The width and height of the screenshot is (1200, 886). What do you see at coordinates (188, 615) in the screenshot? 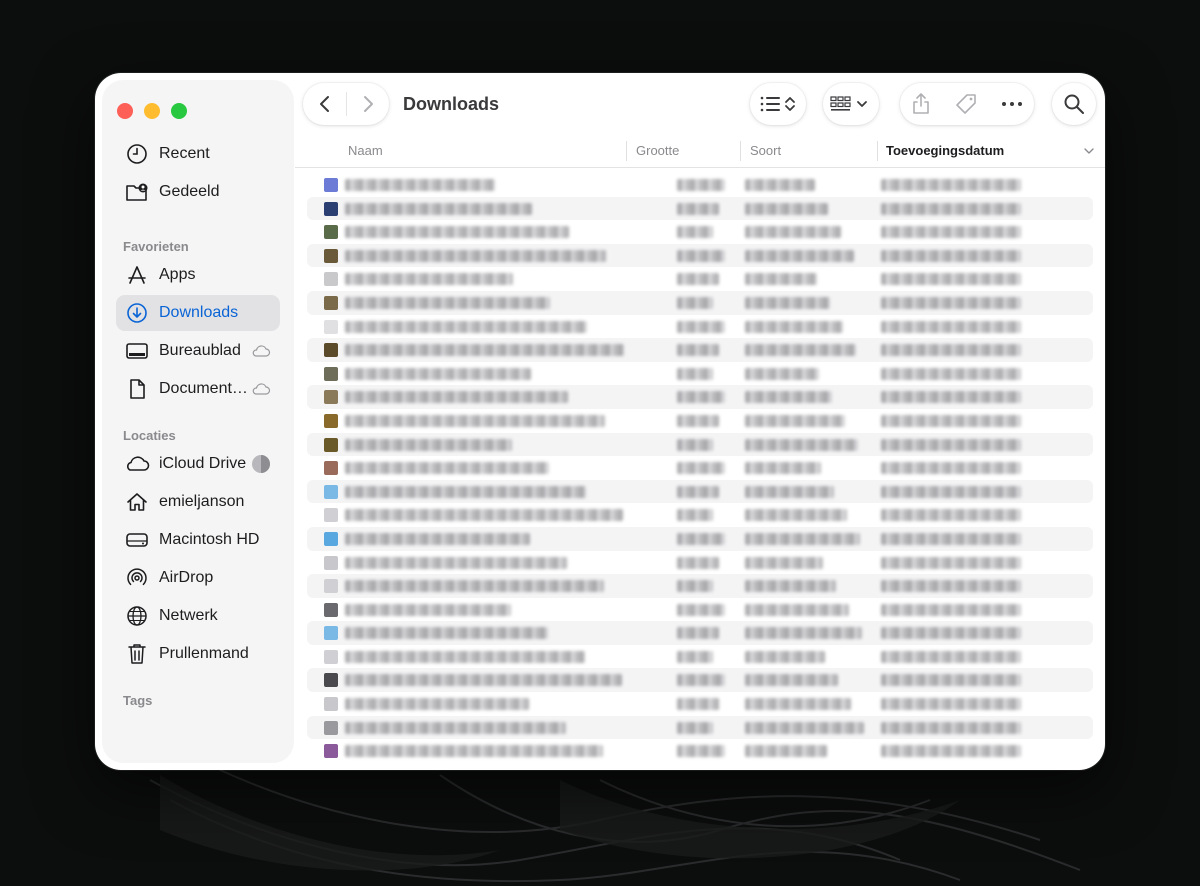
I see `sidebar-item-label: Netwerk` at bounding box center [188, 615].